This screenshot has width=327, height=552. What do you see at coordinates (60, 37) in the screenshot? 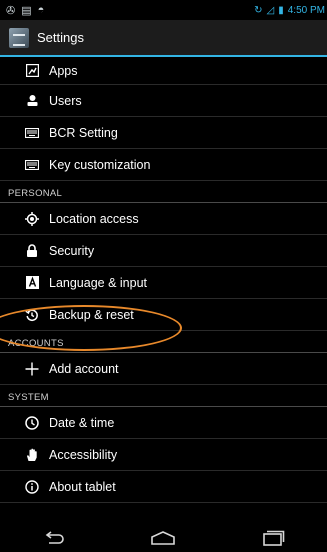
I see `page-title: Settings` at bounding box center [60, 37].